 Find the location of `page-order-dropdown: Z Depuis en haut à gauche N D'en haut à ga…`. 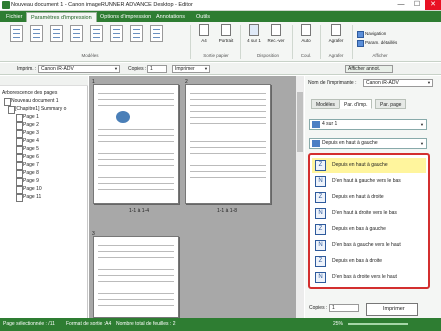

page-order-dropdown: Z Depuis en haut à gauche N D'en haut à ga… is located at coordinates (369, 221).